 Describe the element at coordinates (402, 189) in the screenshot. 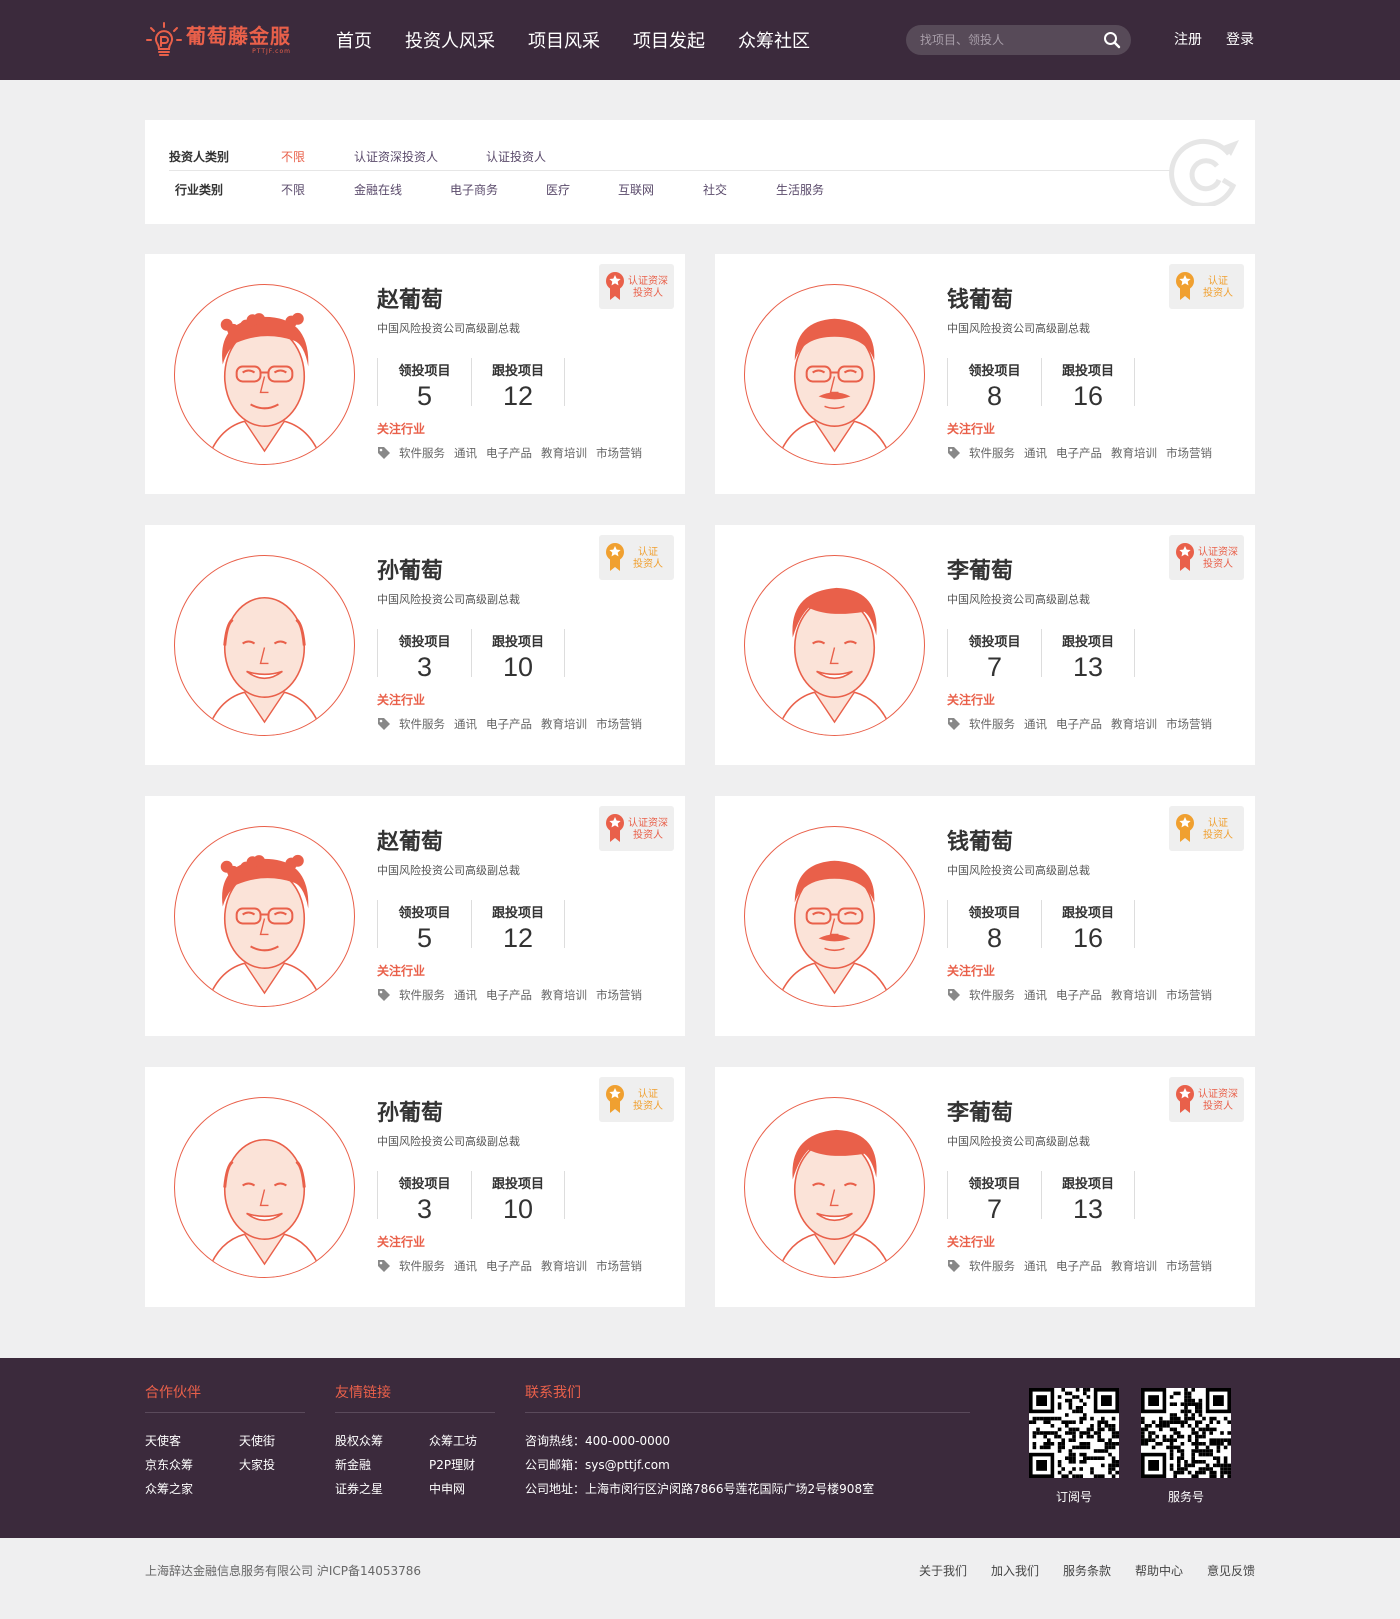

I see `filter-option-finance: 金融在线` at that location.